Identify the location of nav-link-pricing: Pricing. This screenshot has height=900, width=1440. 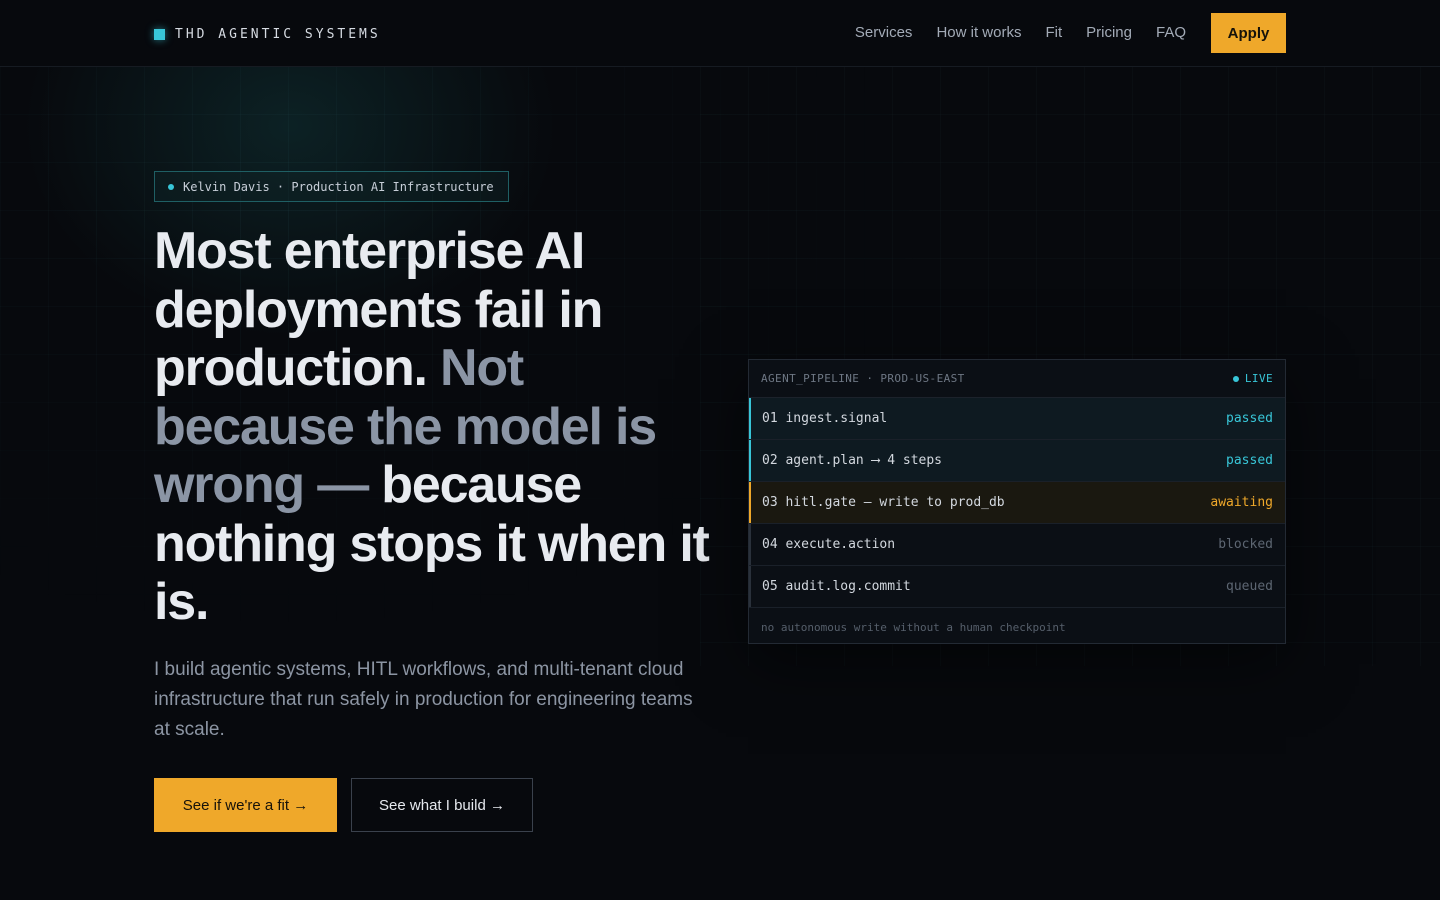
(1109, 32).